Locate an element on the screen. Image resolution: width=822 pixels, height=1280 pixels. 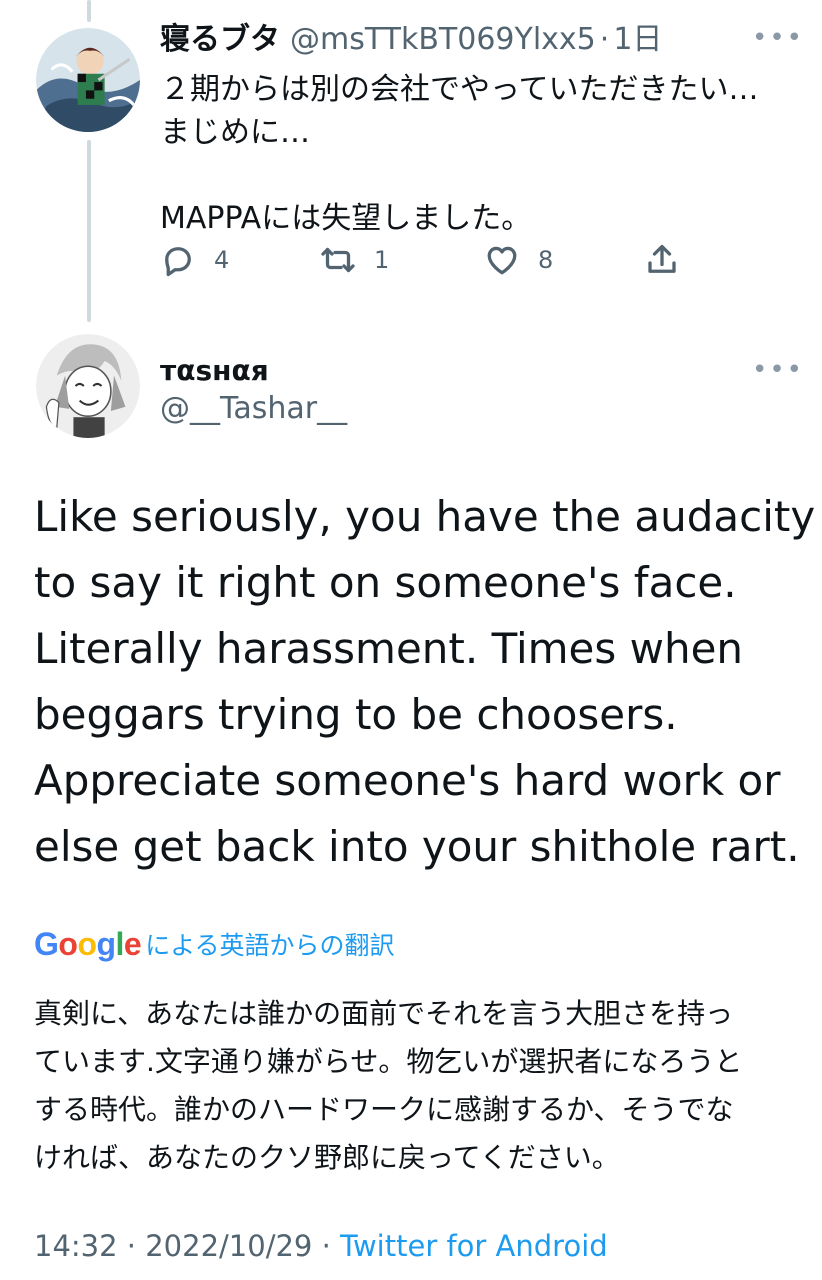
reply-timestamp: 1日 is located at coordinates (637, 39).